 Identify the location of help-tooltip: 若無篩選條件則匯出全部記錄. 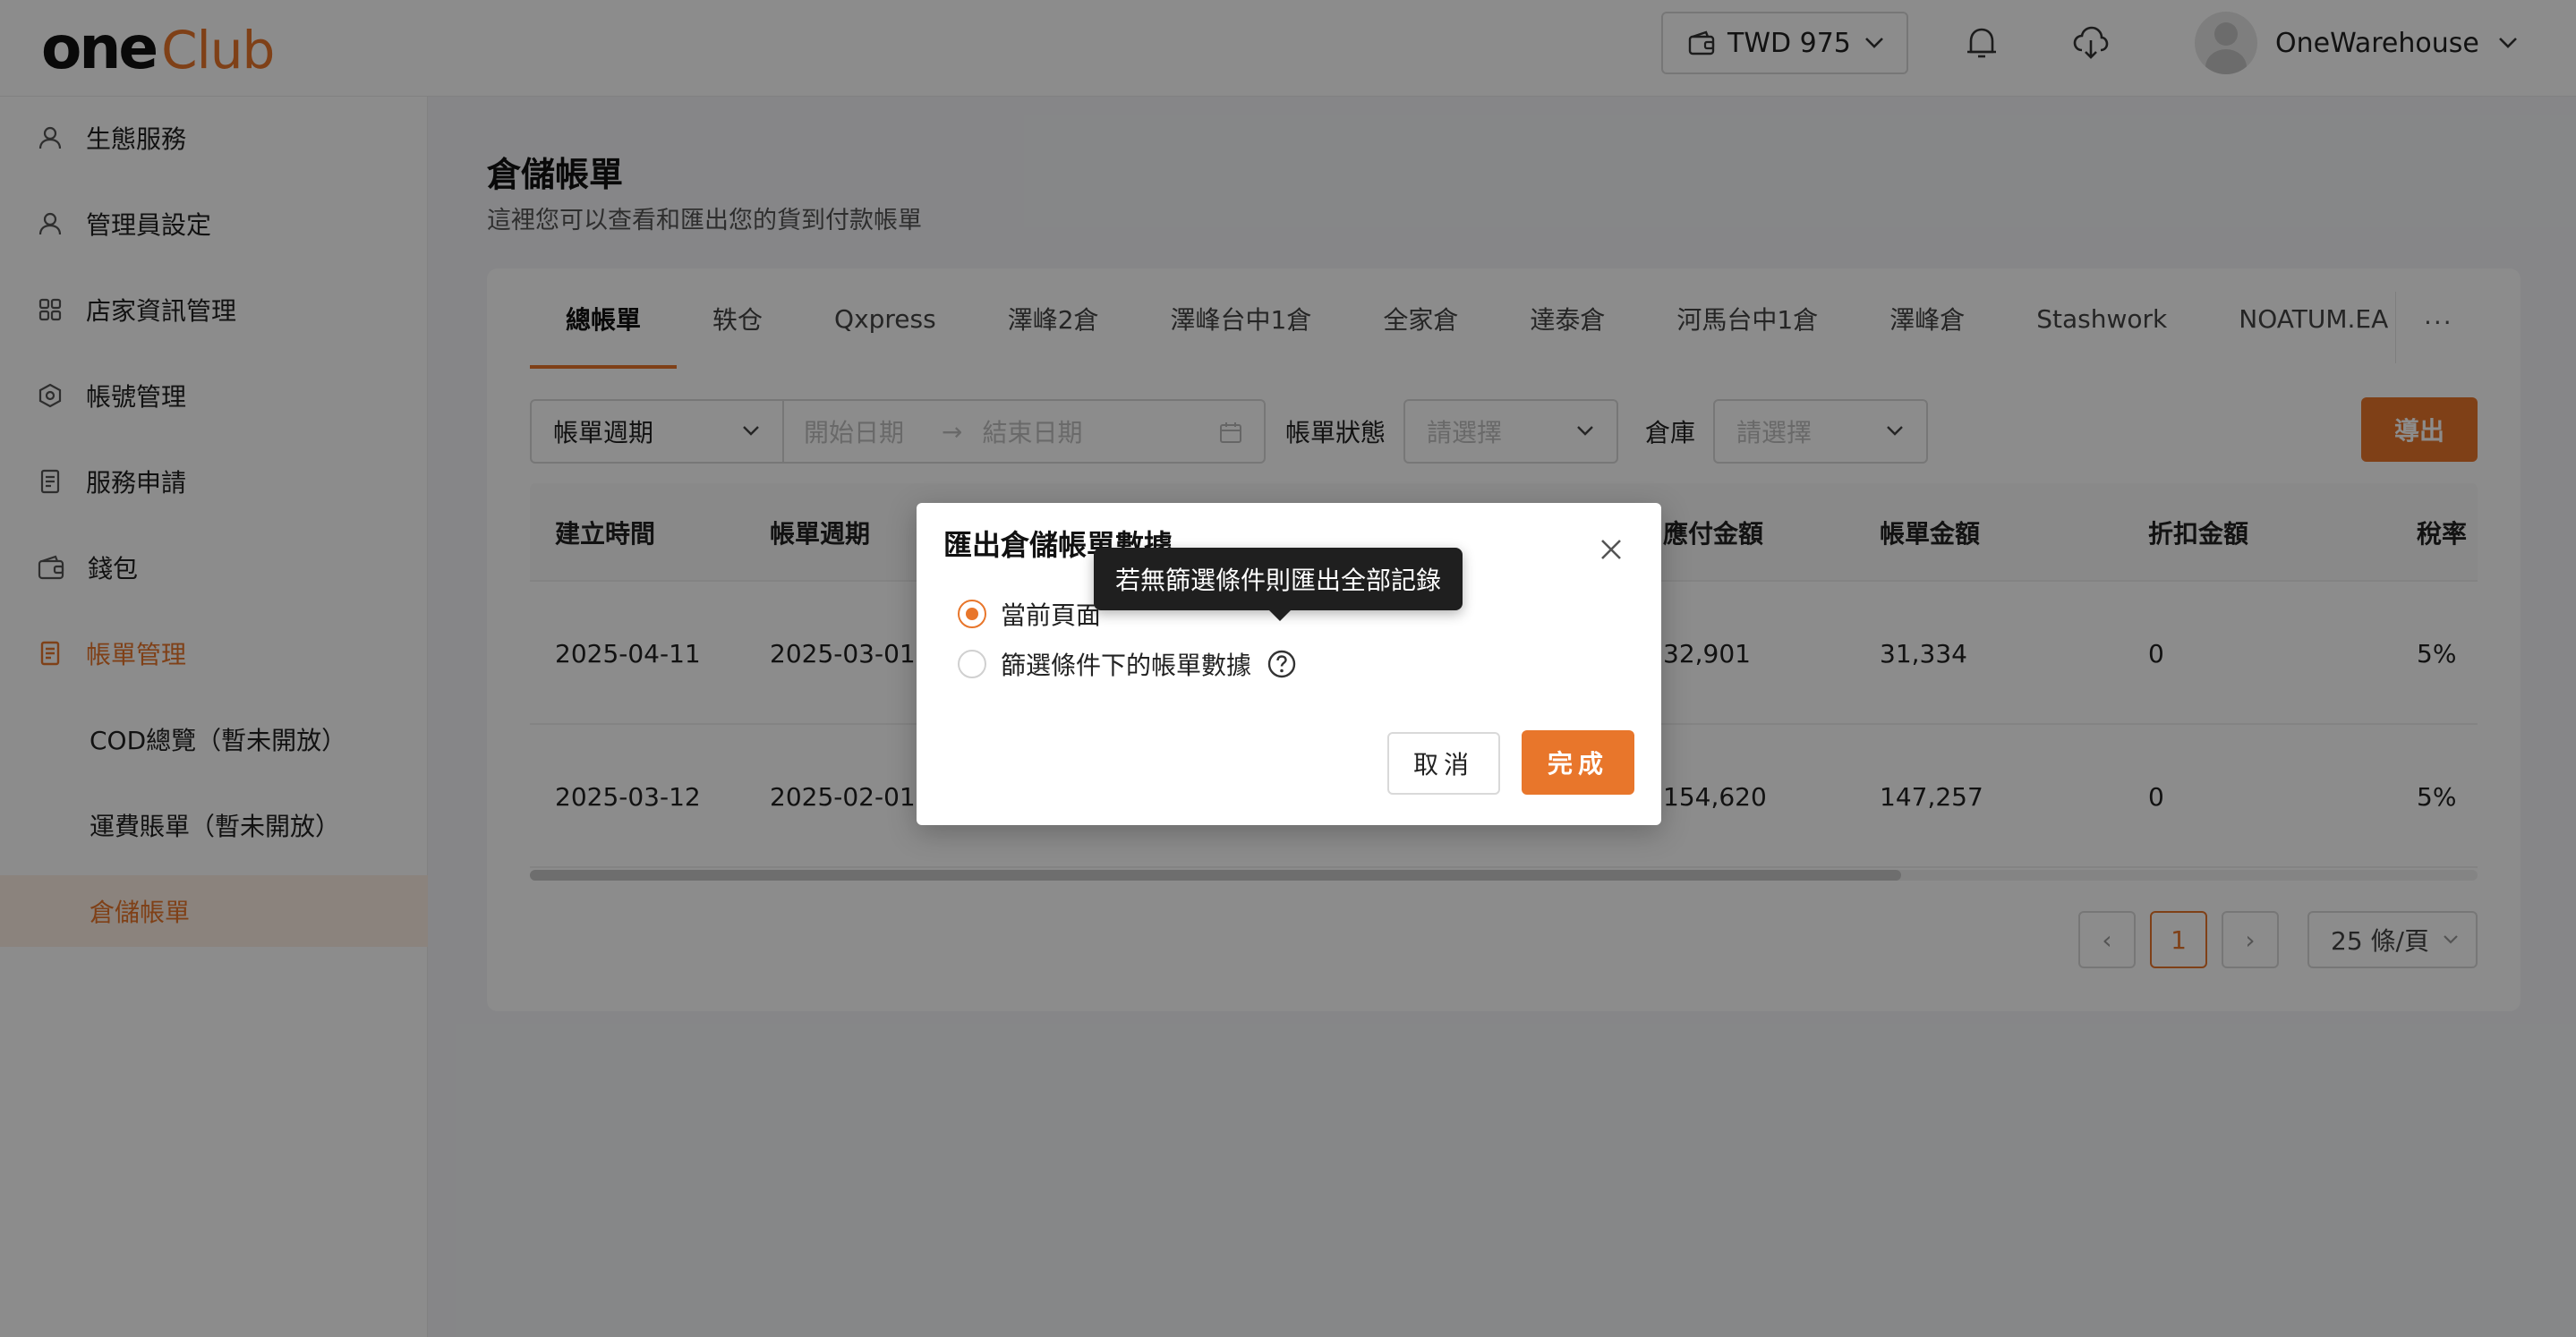
(1278, 585).